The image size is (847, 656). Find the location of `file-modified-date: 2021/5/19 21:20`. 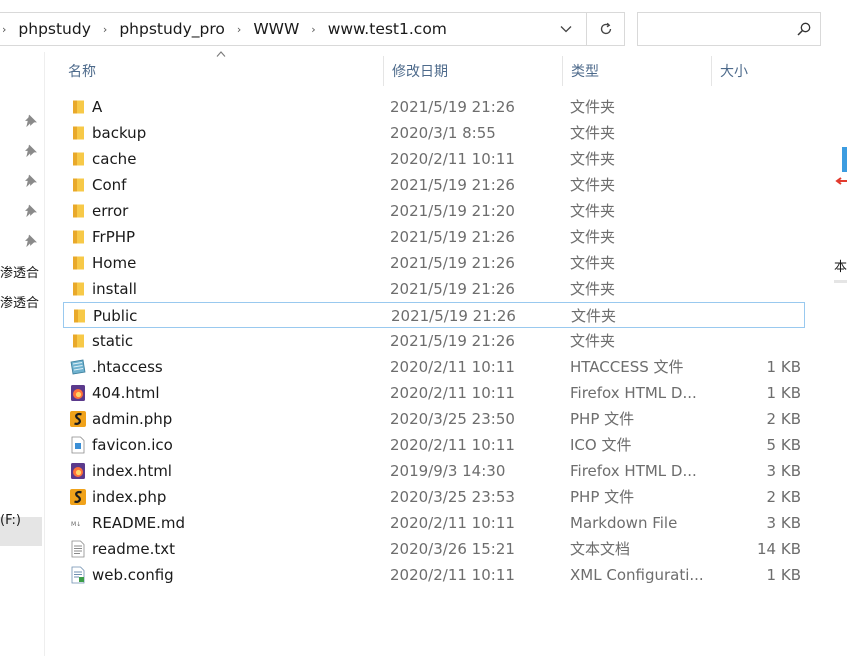

file-modified-date: 2021/5/19 21:20 is located at coordinates (452, 211).